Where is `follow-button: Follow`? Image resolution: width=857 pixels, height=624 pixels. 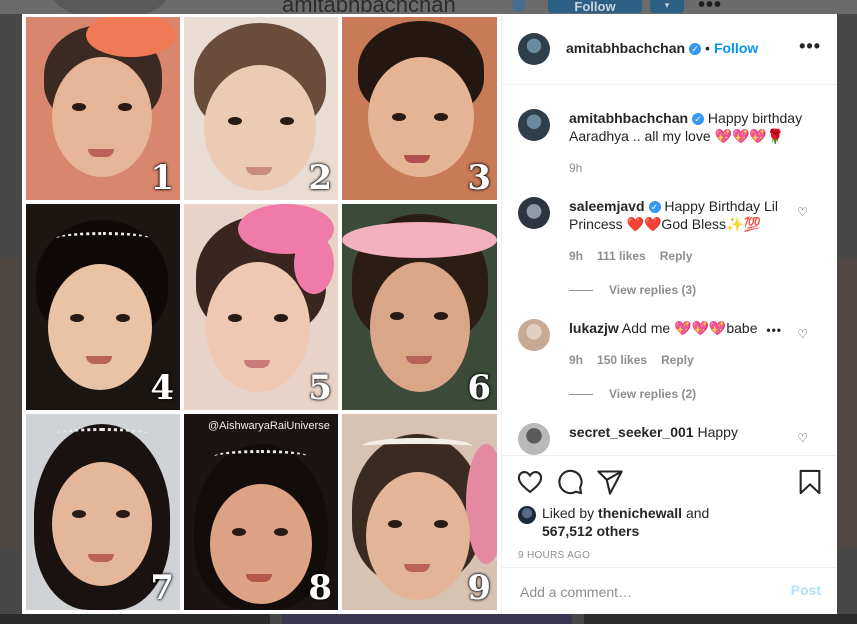
follow-button: Follow is located at coordinates (736, 48).